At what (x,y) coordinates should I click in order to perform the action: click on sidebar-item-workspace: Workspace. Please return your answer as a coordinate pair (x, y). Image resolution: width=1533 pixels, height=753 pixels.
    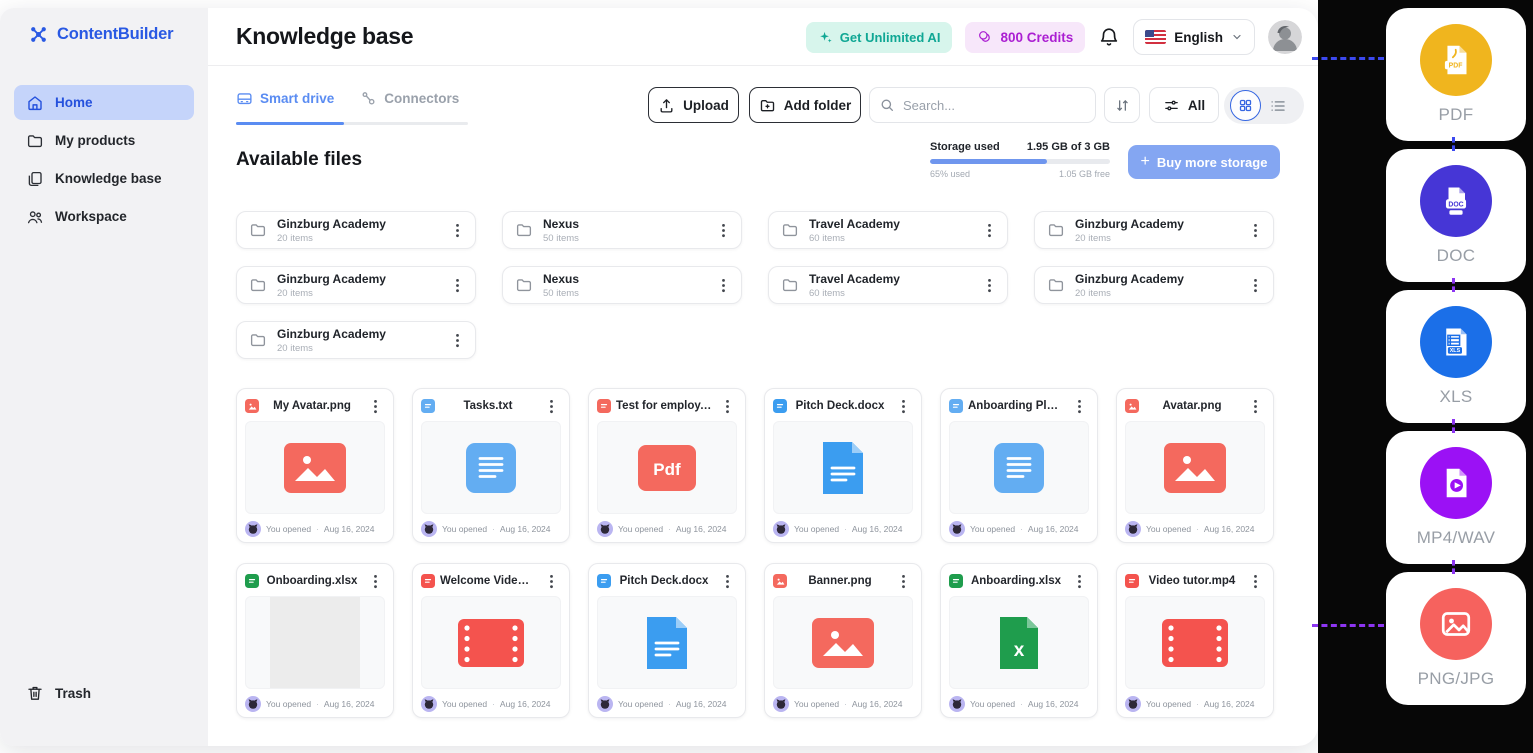
    Looking at the image, I should click on (104, 216).